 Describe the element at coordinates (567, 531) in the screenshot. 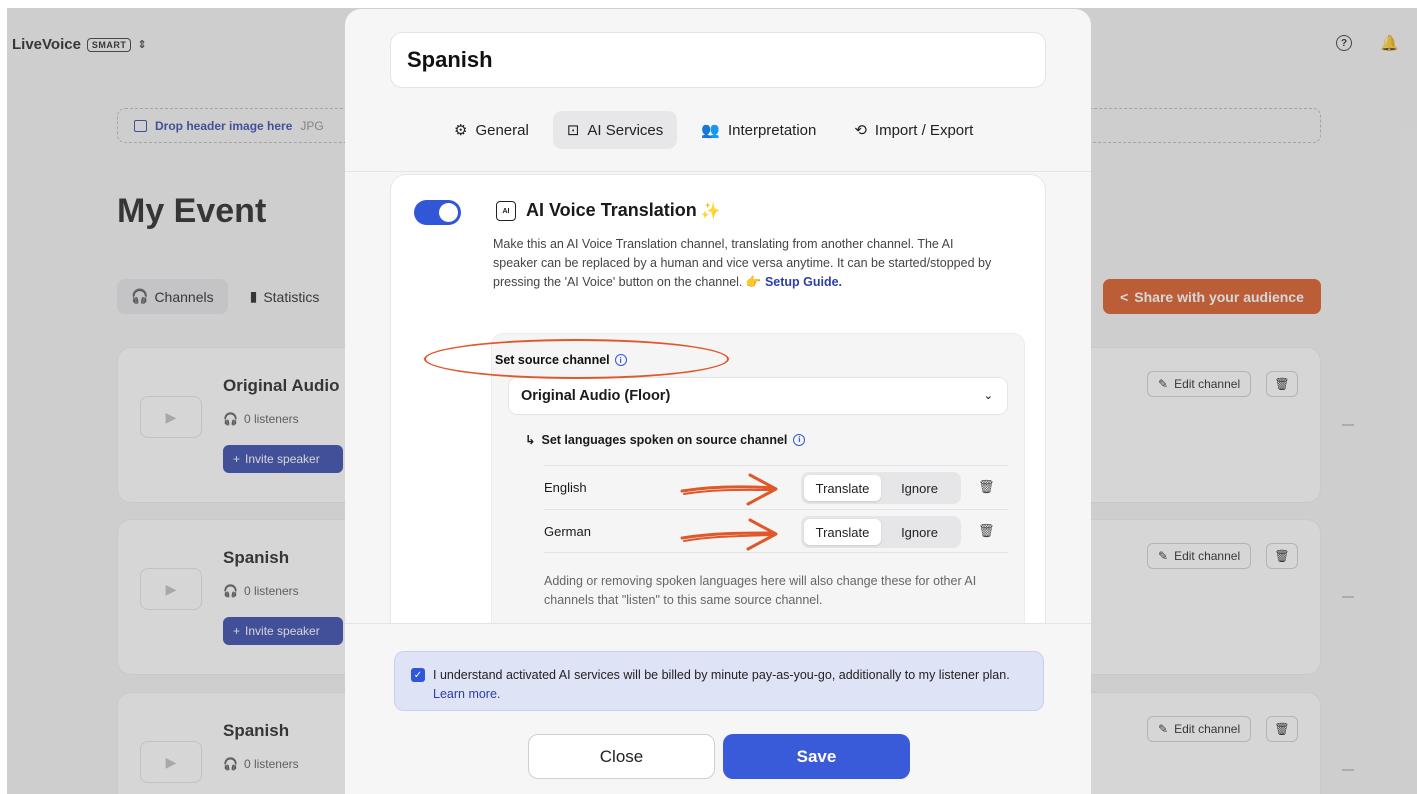

I see `language-name: German` at that location.